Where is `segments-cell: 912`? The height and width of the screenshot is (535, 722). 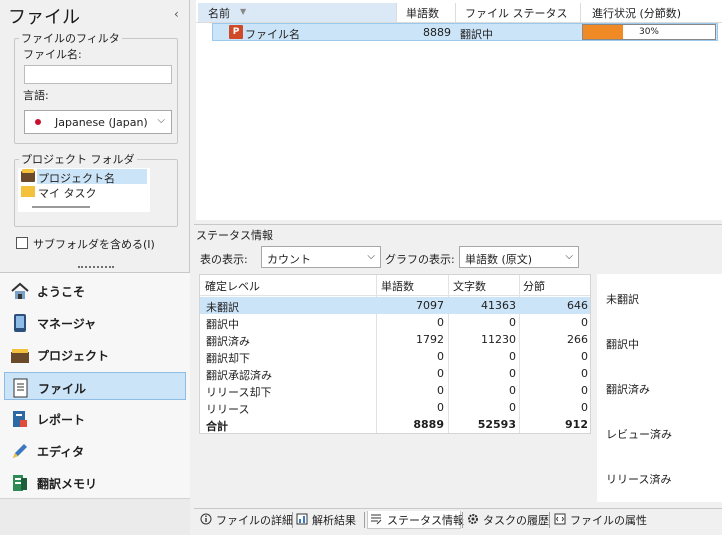 segments-cell: 912 is located at coordinates (576, 424).